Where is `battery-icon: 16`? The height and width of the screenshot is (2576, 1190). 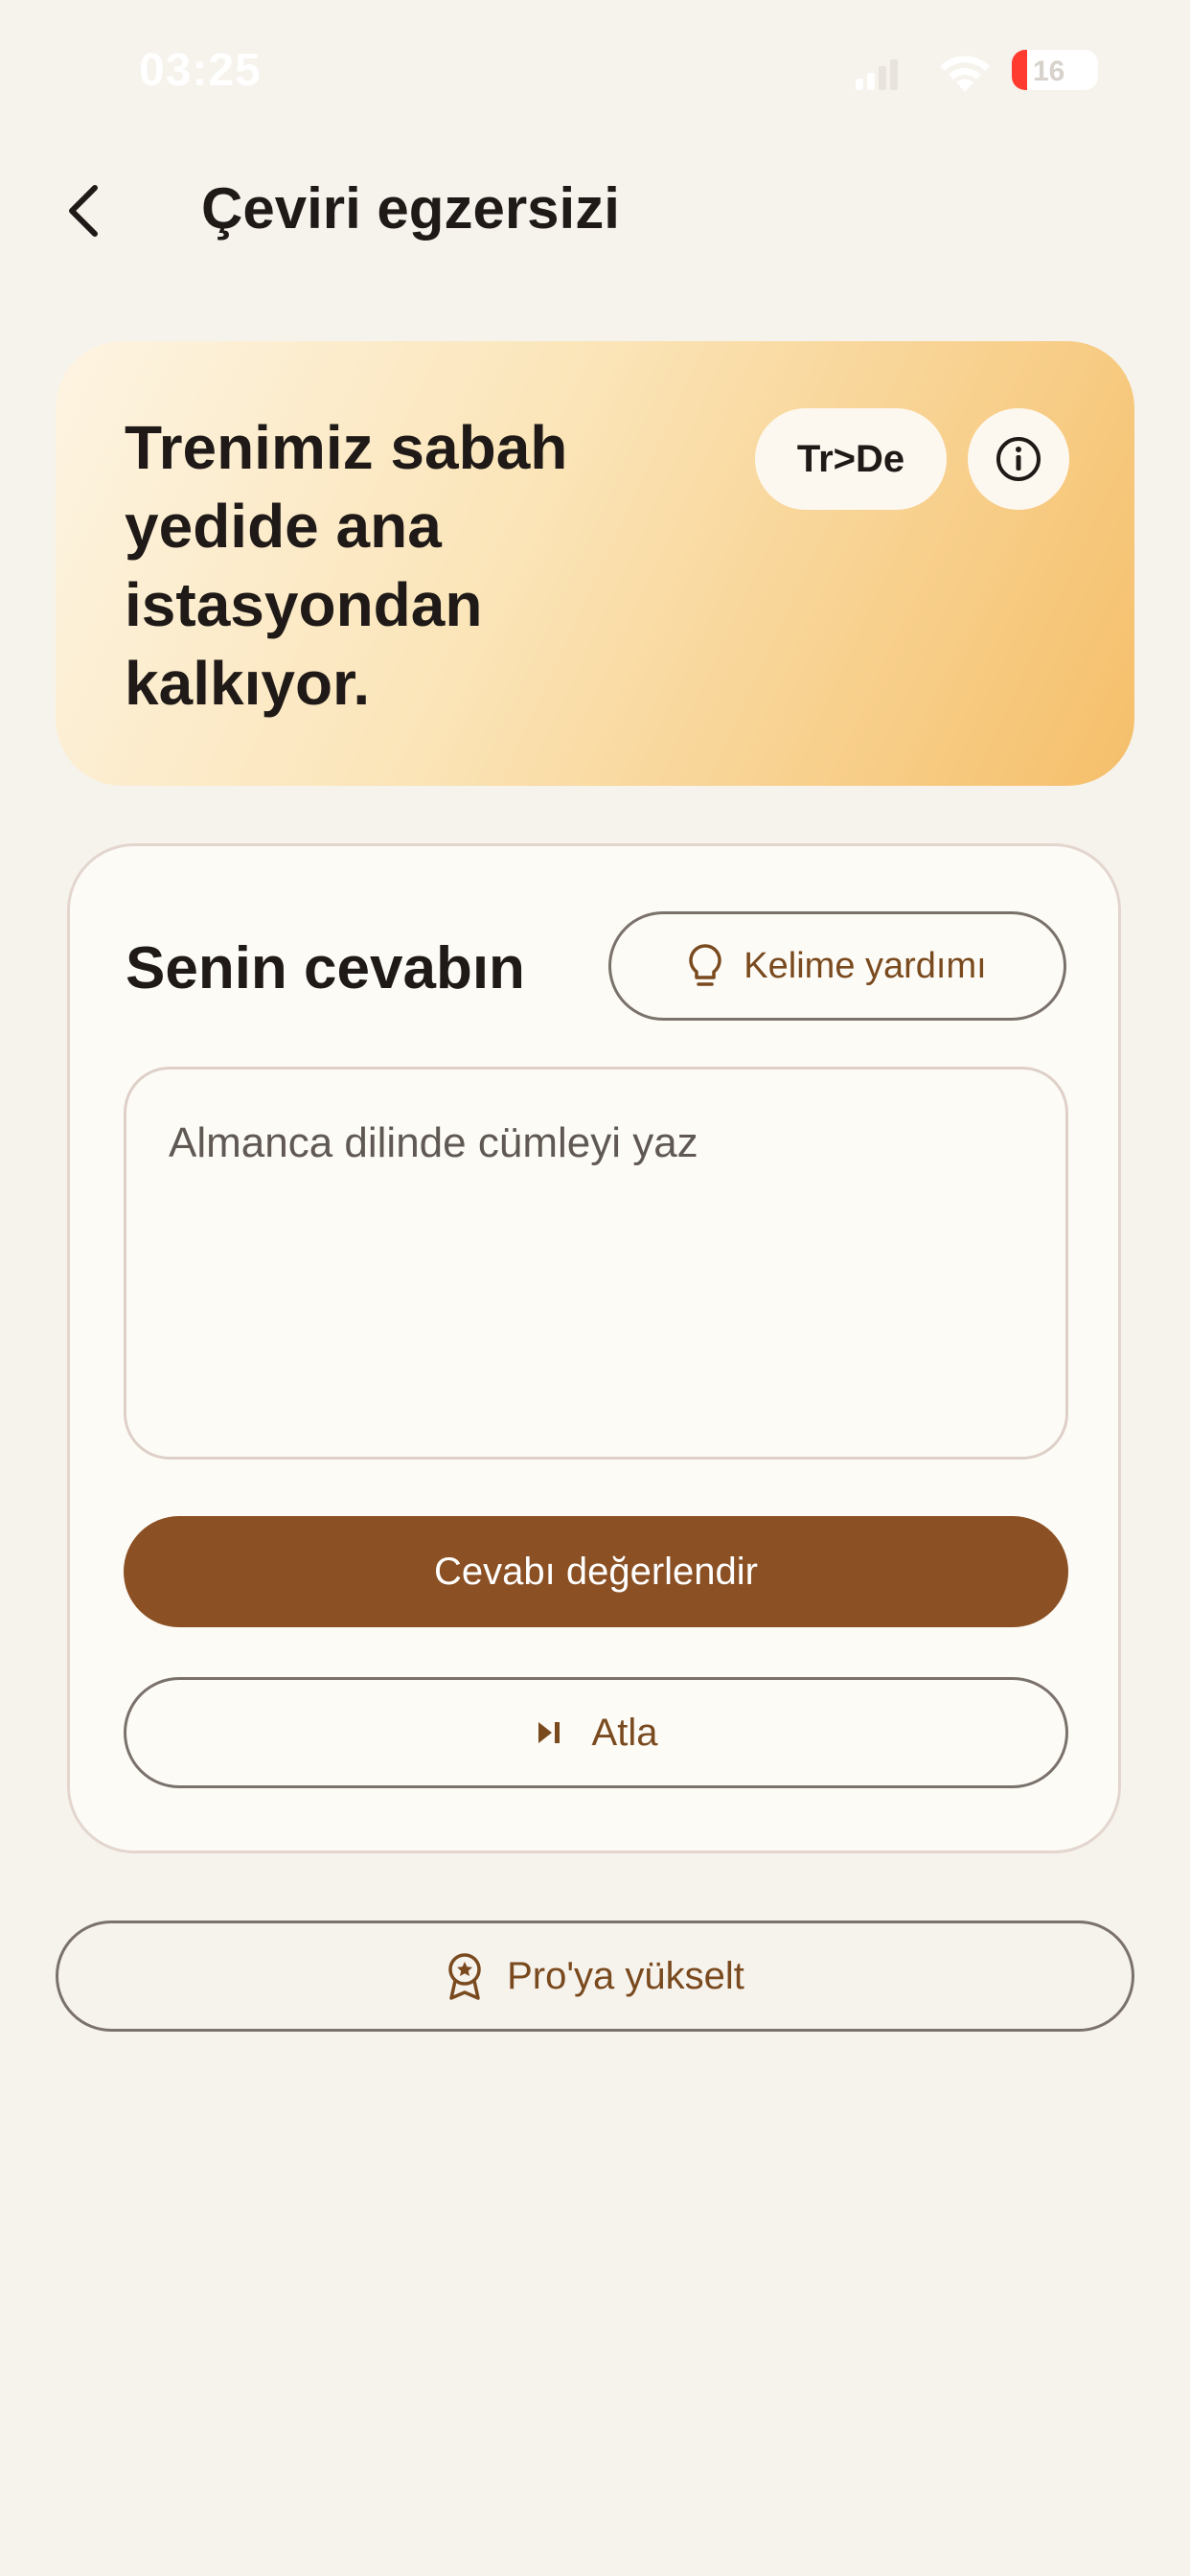
battery-icon: 16 is located at coordinates (1055, 70).